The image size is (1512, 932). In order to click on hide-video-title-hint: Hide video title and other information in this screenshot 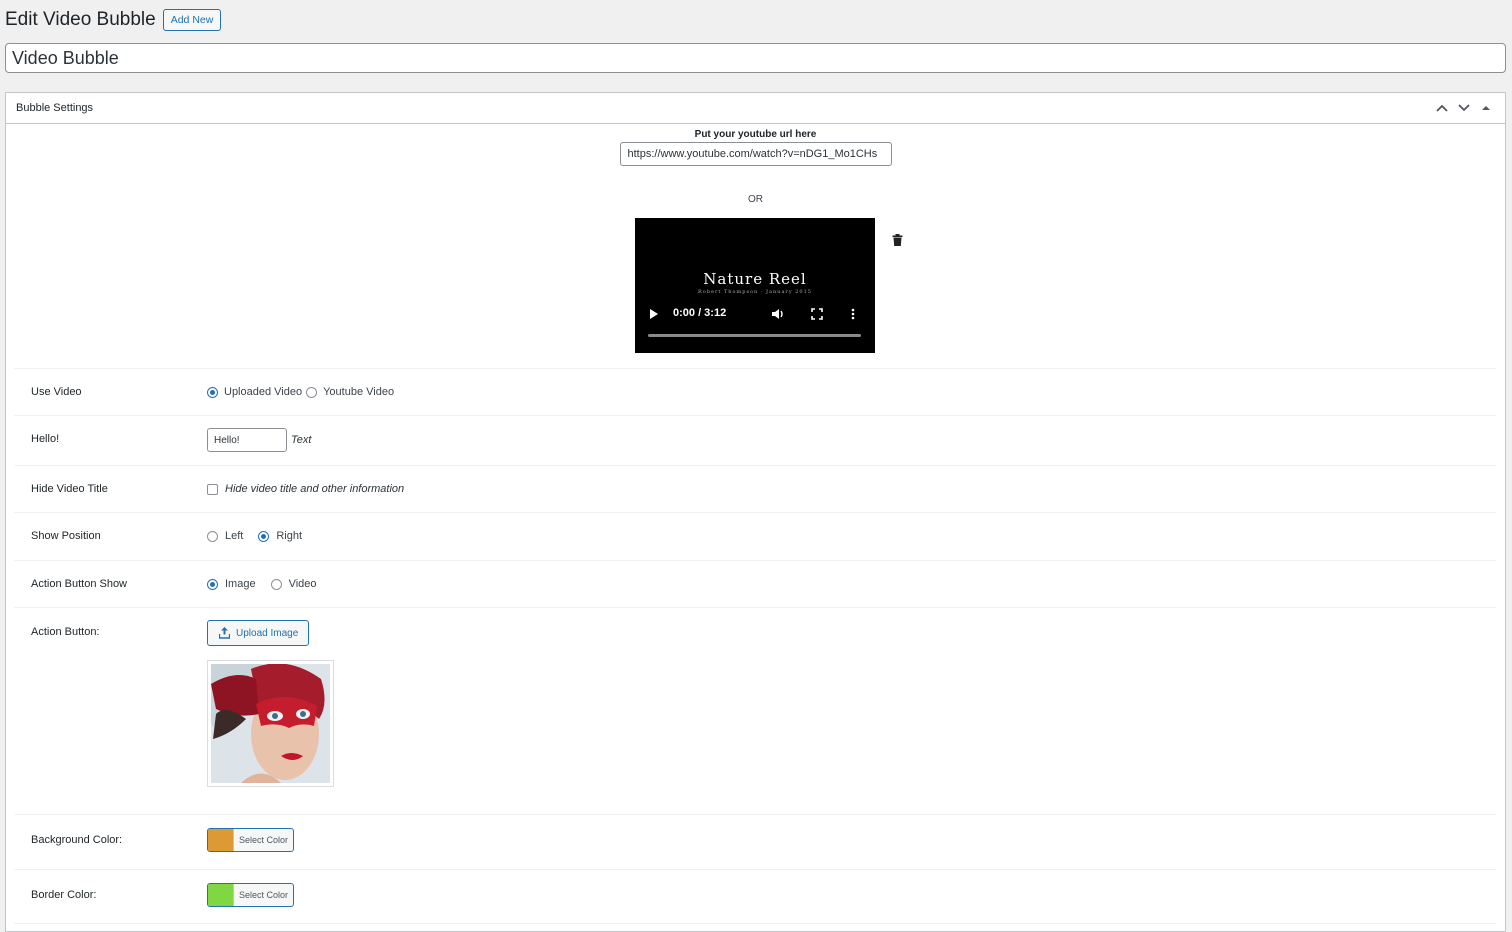, I will do `click(315, 489)`.